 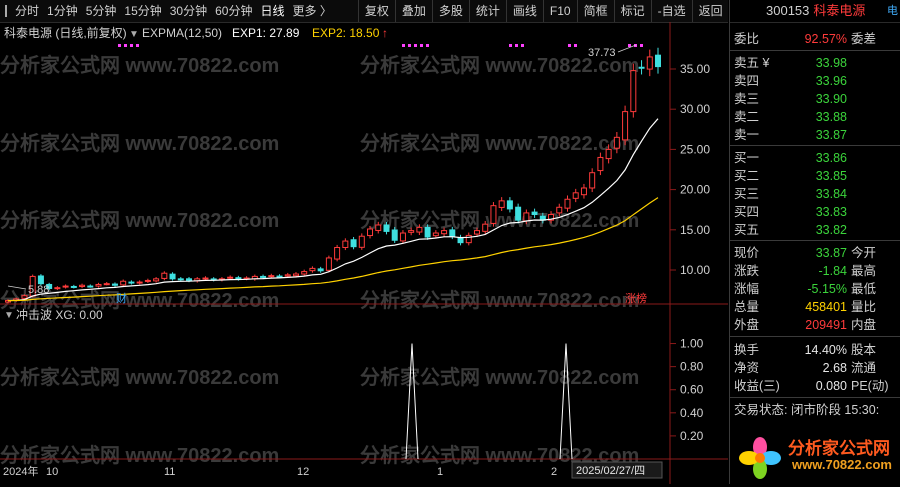 What do you see at coordinates (687, 390) in the screenshot?
I see `signal-axis: 1.00 0.80 0.60 0.40 0.20` at bounding box center [687, 390].